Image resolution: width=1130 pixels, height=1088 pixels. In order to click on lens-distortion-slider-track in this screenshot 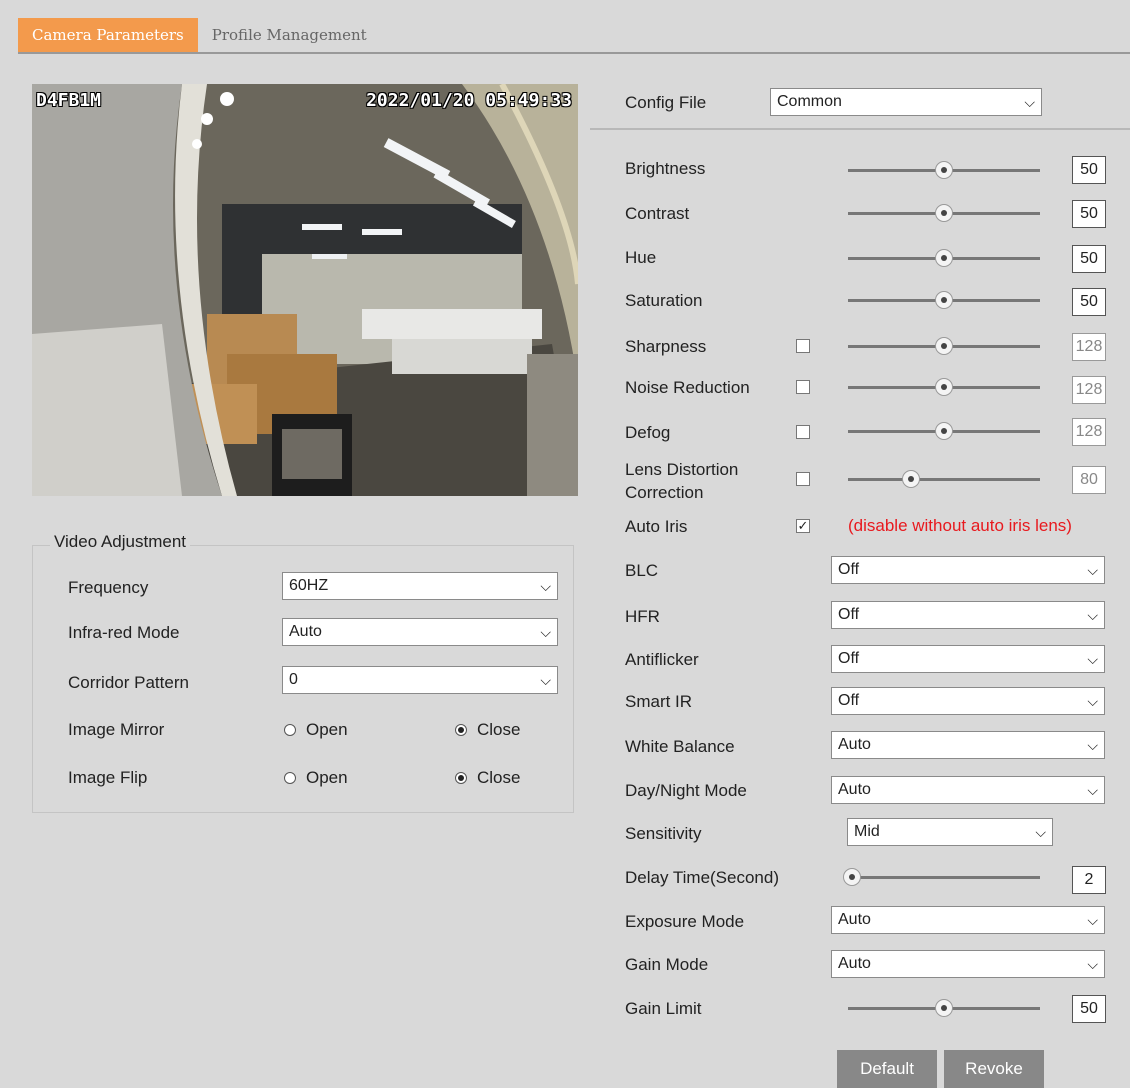, I will do `click(944, 479)`.